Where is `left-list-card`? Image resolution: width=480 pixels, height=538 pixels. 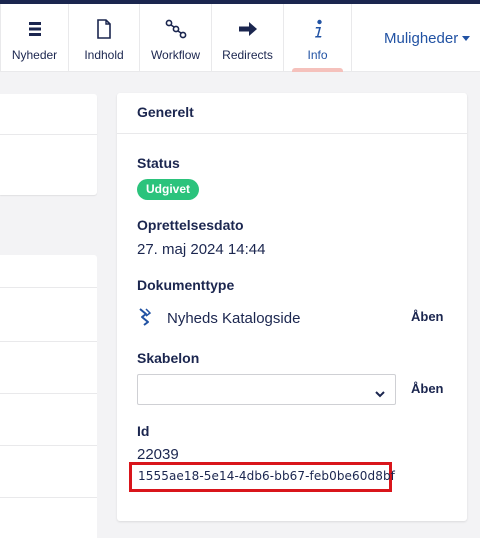 left-list-card is located at coordinates (48, 396).